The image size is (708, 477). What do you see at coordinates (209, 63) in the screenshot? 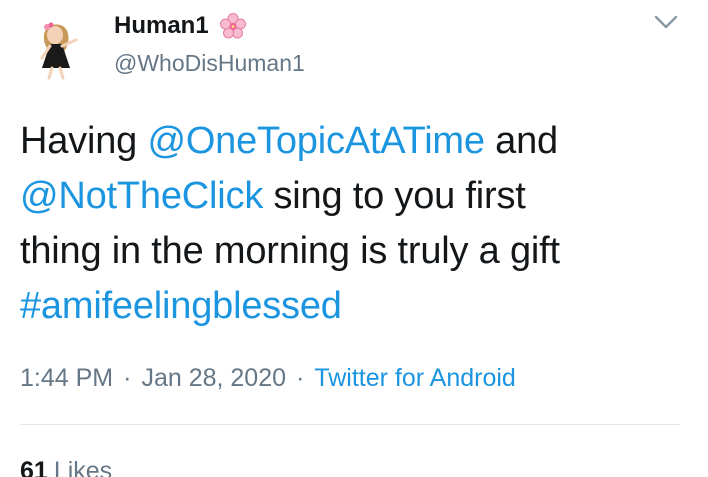
I see `user-handle: @WhoDisHuman1` at bounding box center [209, 63].